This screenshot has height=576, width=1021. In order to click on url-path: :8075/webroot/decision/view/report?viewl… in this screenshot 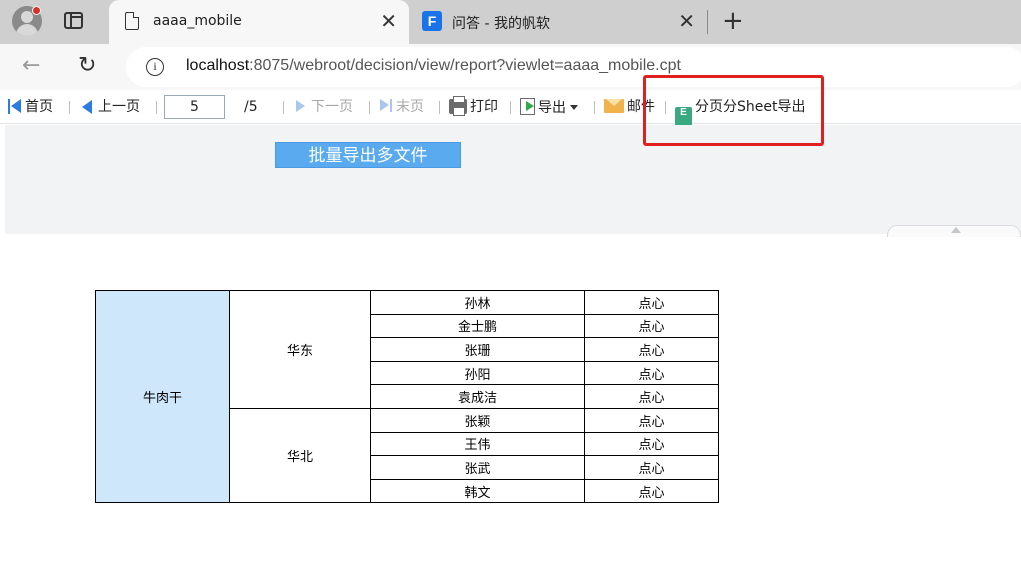, I will do `click(465, 65)`.